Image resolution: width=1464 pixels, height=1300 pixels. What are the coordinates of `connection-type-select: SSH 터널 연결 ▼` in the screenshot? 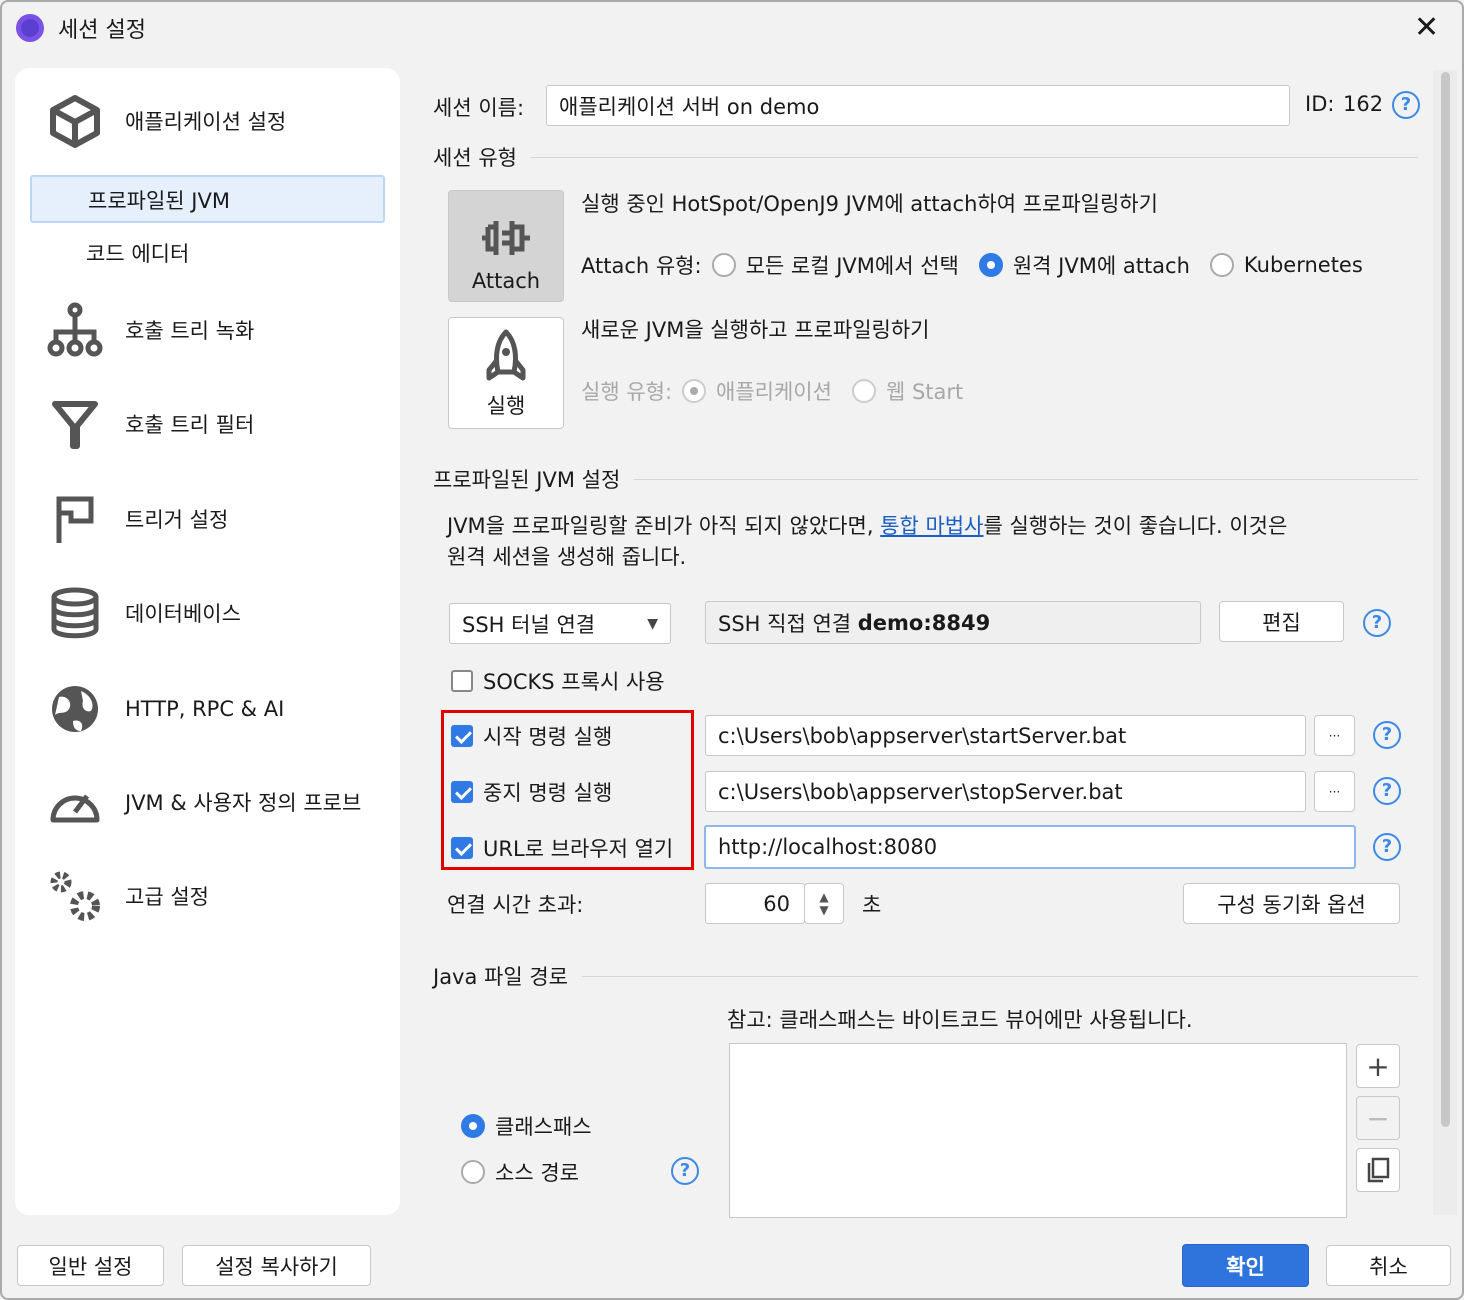 It's located at (560, 623).